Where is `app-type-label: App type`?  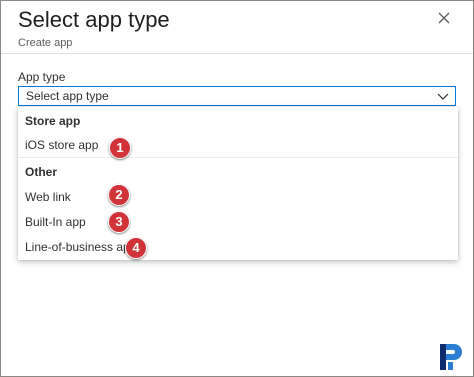
app-type-label: App type is located at coordinates (42, 77).